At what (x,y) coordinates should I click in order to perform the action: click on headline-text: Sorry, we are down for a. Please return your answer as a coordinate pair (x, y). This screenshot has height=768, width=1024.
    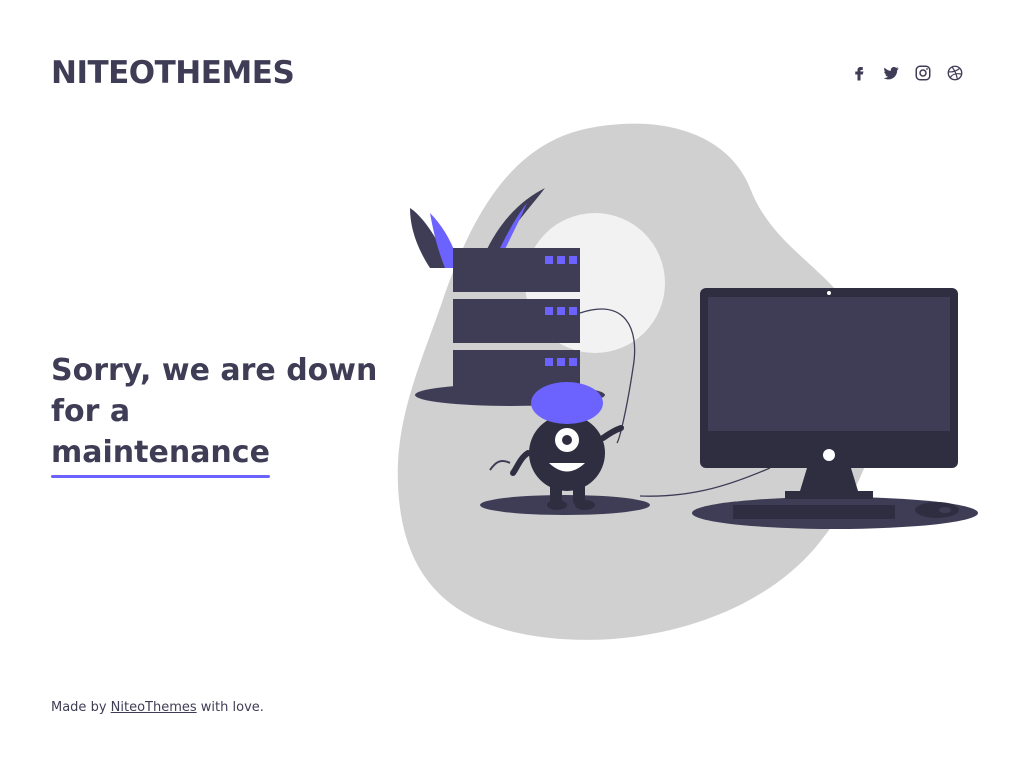
    Looking at the image, I should click on (214, 391).